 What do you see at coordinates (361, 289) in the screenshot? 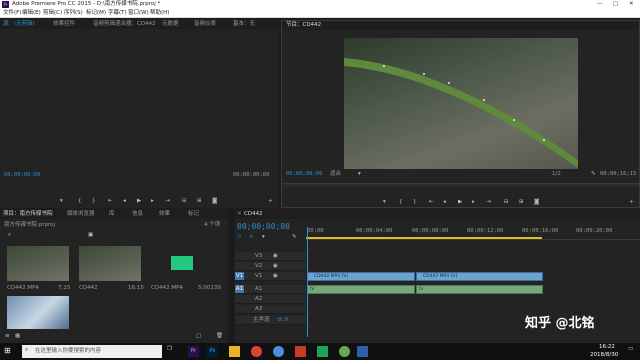
I see `audio-clip: fx` at bounding box center [361, 289].